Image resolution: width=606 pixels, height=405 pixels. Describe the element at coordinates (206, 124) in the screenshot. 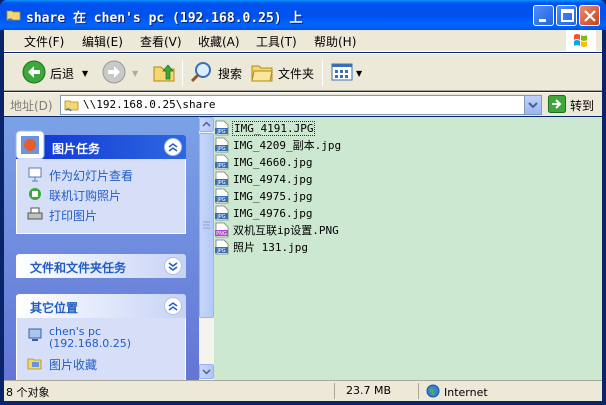

I see `scroll-up-button` at that location.